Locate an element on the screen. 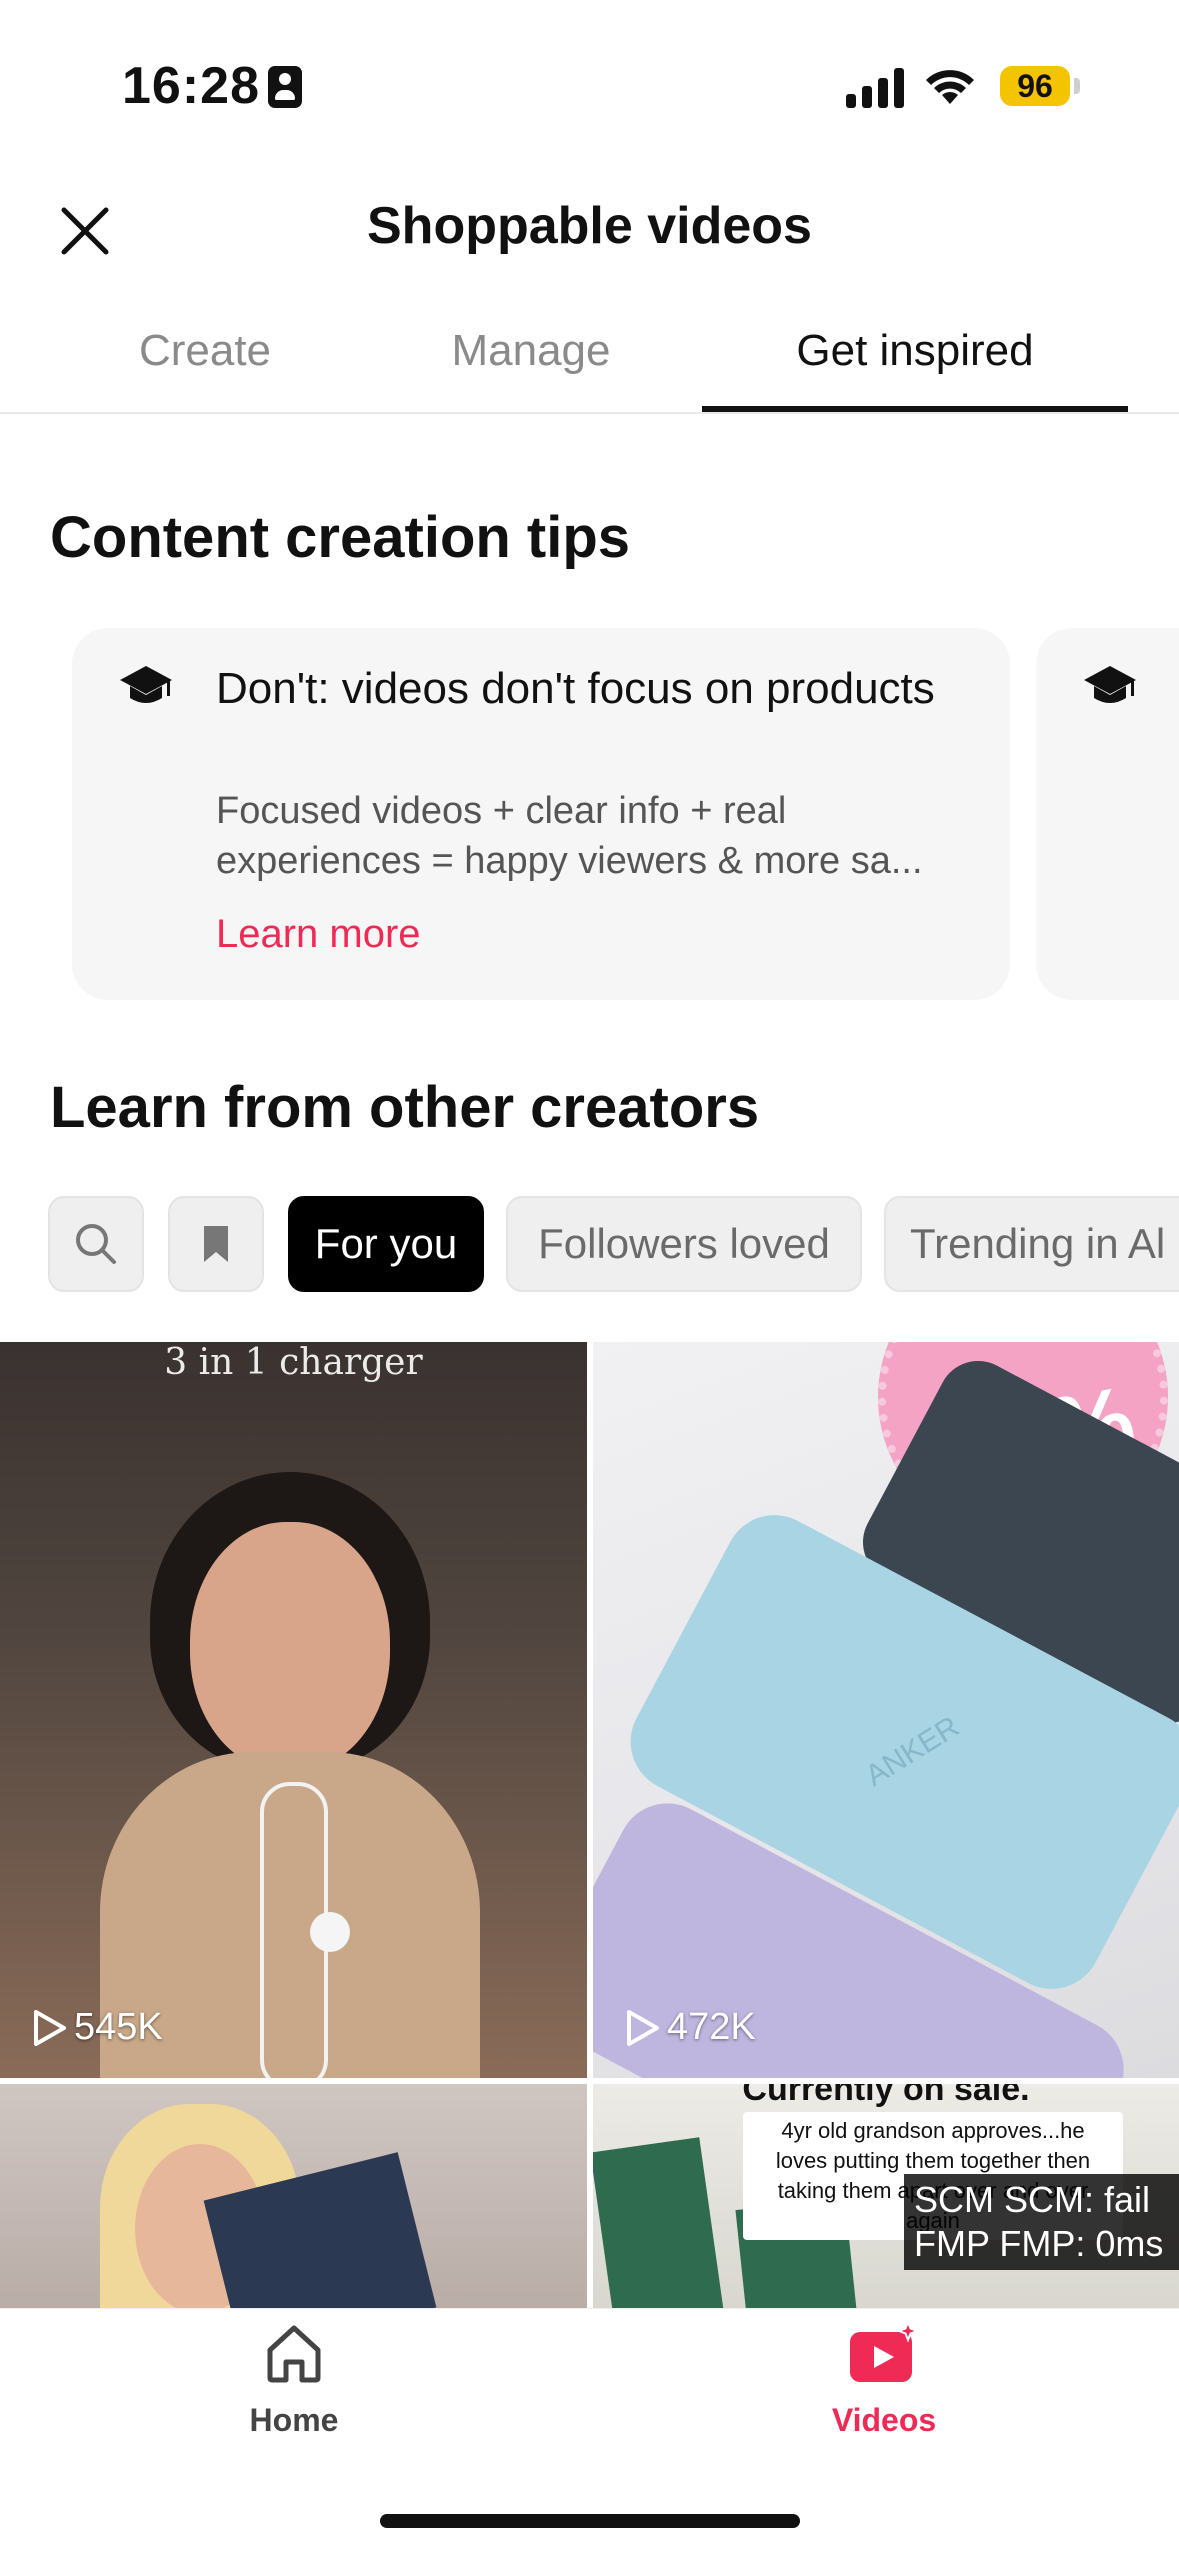  debug-line-1: SCM SCM: fail is located at coordinates (1032, 2199).